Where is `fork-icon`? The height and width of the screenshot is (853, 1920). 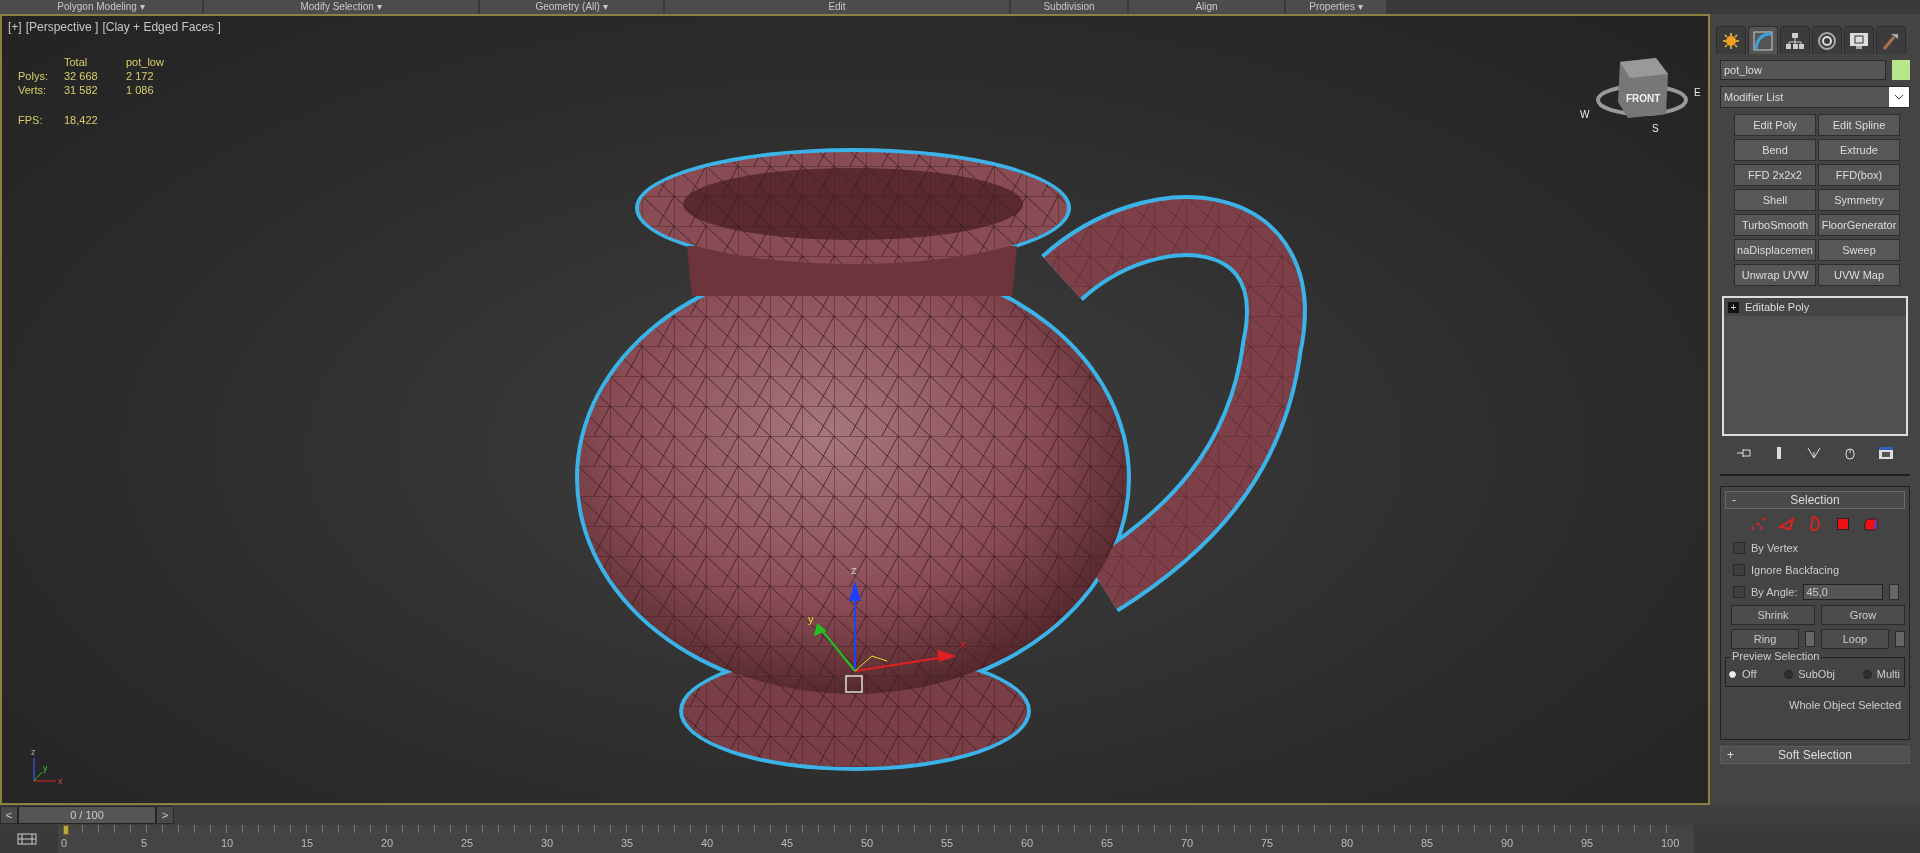
fork-icon is located at coordinates (1814, 453).